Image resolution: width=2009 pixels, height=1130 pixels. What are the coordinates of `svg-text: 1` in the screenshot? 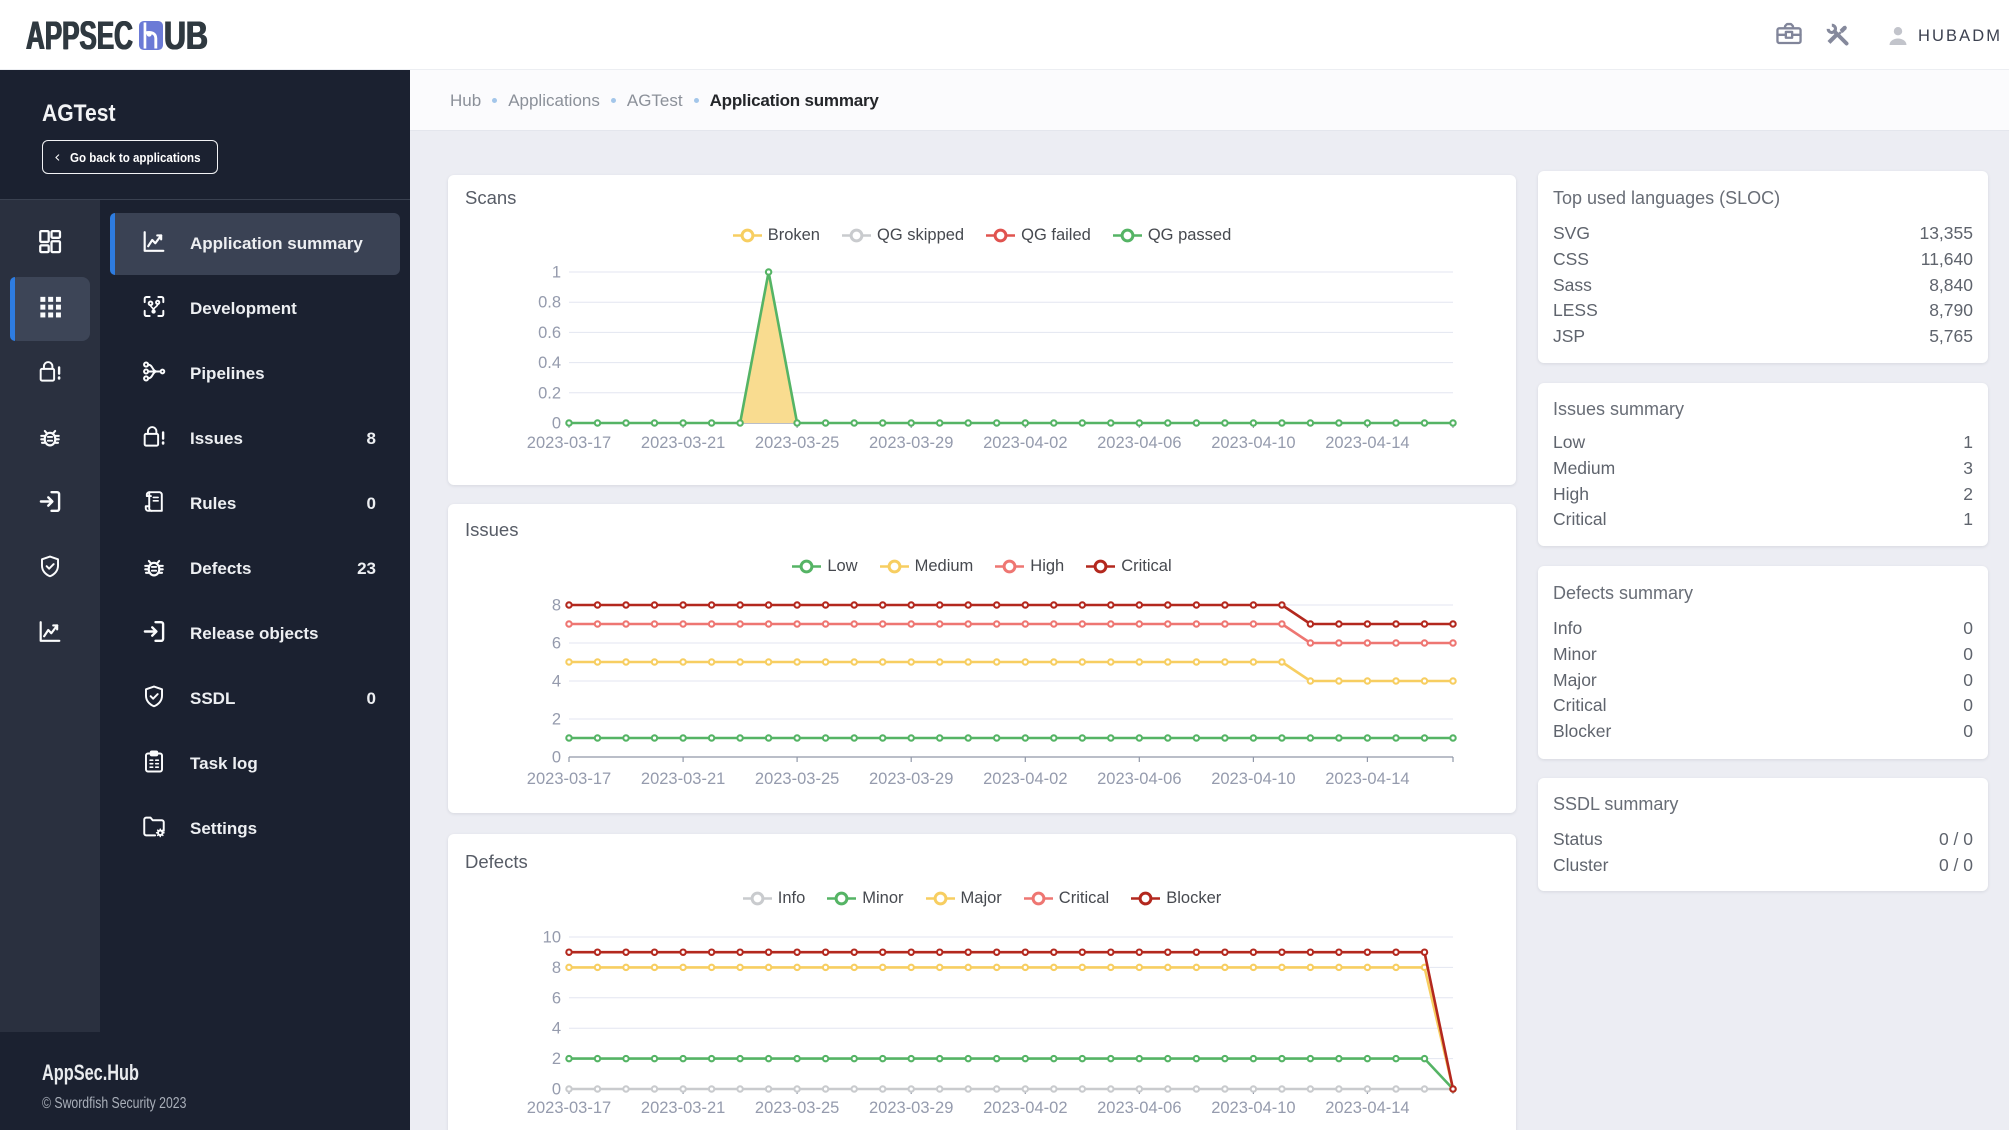 It's located at (556, 273).